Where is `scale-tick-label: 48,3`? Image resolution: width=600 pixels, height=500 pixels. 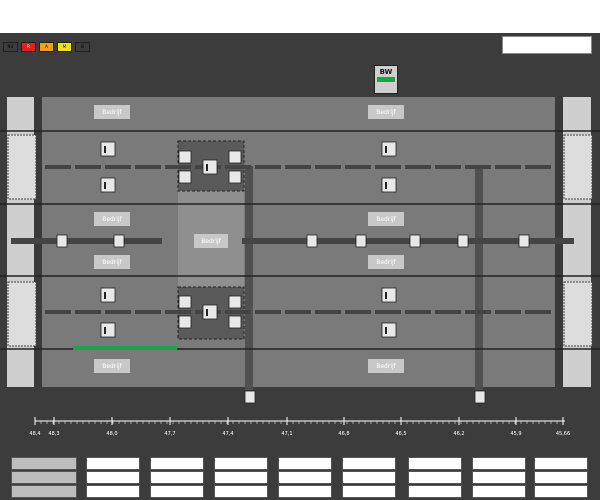
scale-tick-label: 48,3 is located at coordinates (53, 434).